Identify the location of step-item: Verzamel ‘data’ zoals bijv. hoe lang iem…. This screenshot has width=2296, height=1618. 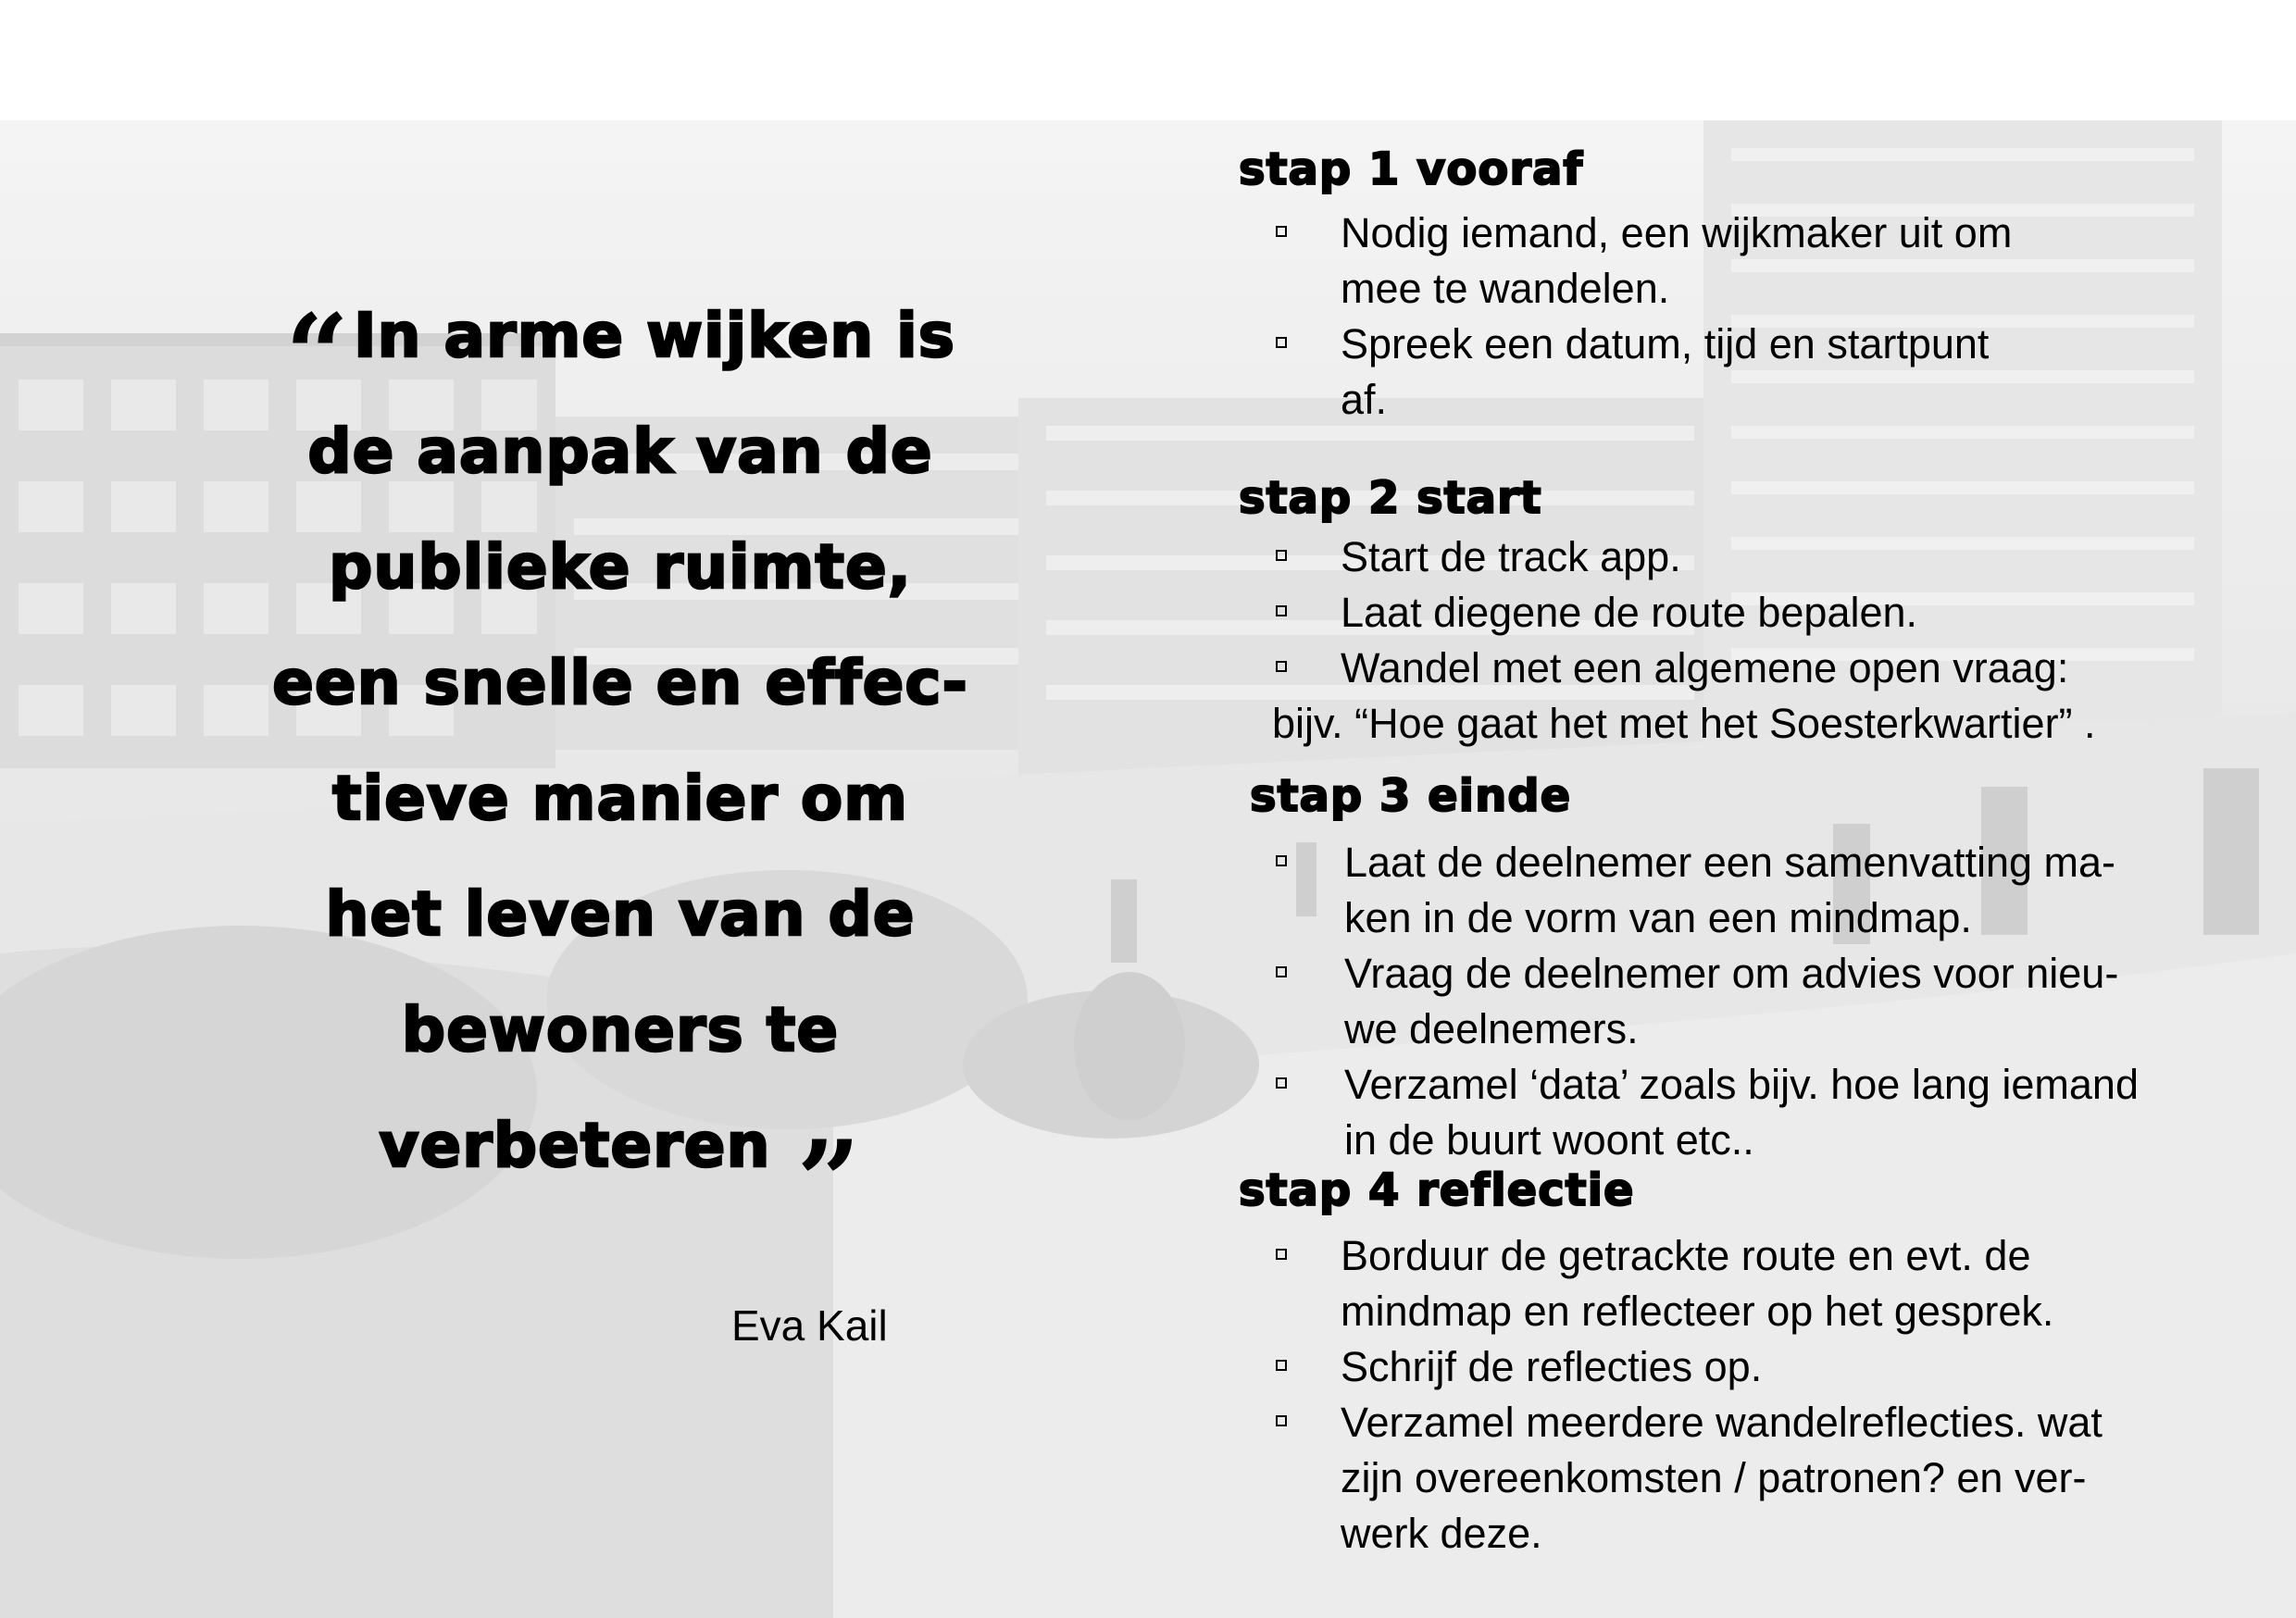
(1741, 1112).